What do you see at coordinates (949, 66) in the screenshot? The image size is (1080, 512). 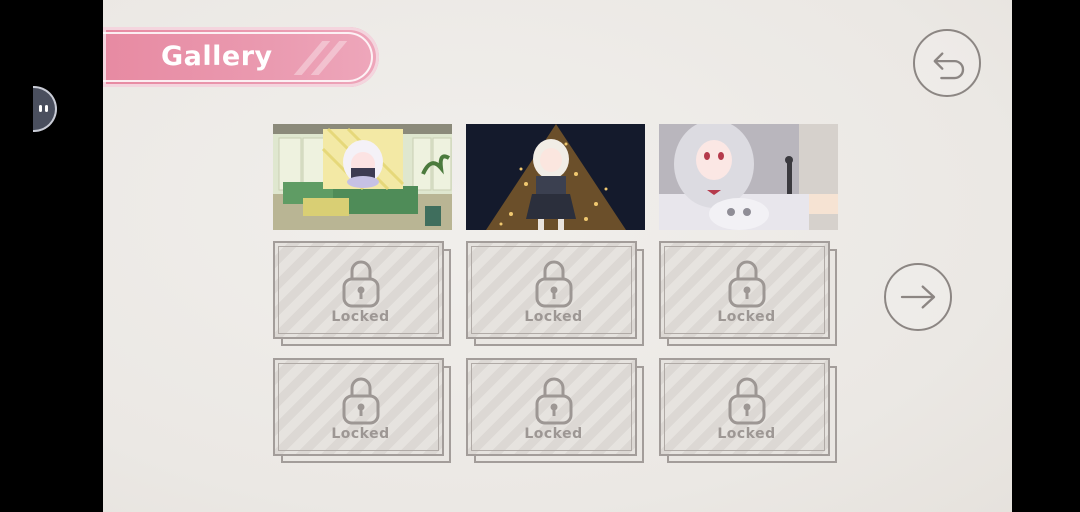 I see `undo-arrow-icon` at bounding box center [949, 66].